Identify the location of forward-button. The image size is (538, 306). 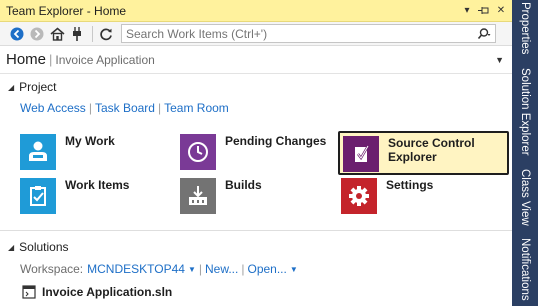
(37, 34).